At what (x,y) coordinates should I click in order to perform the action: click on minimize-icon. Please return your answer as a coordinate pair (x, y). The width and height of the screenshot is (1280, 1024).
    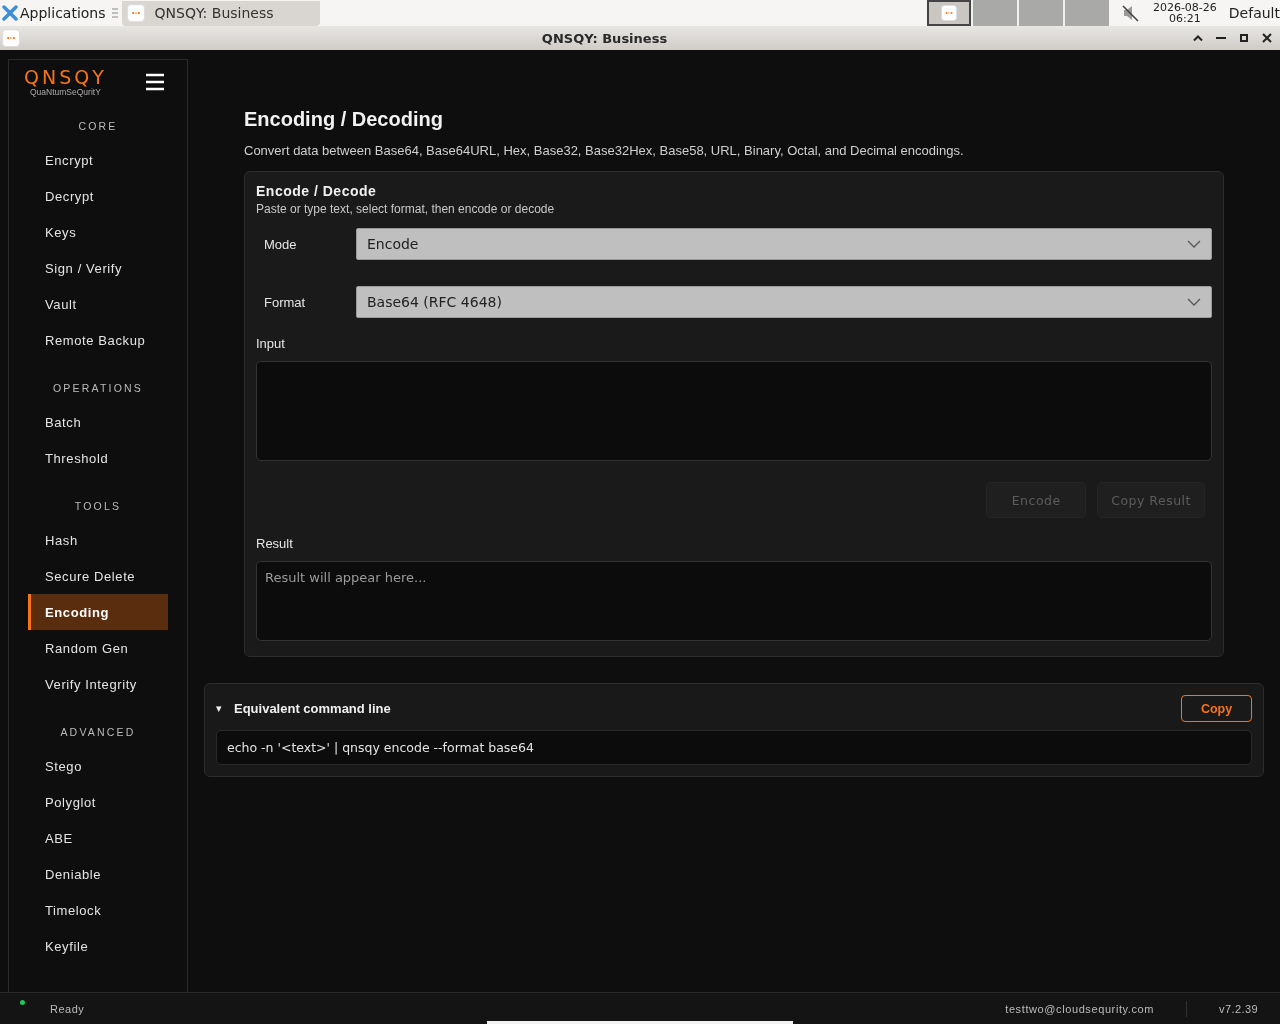
    Looking at the image, I should click on (1221, 38).